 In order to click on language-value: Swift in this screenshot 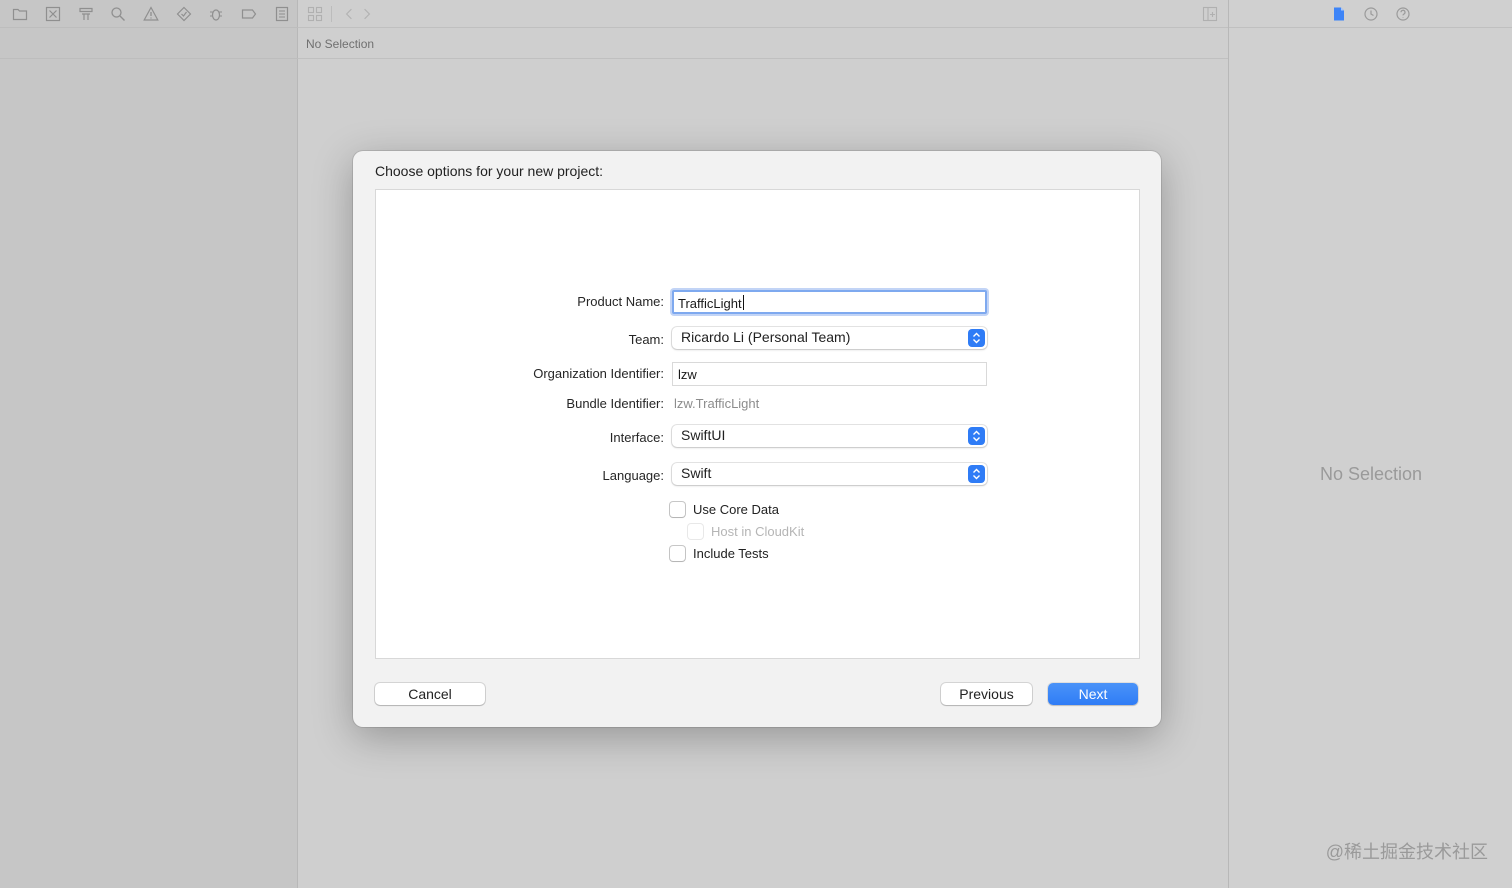, I will do `click(696, 473)`.